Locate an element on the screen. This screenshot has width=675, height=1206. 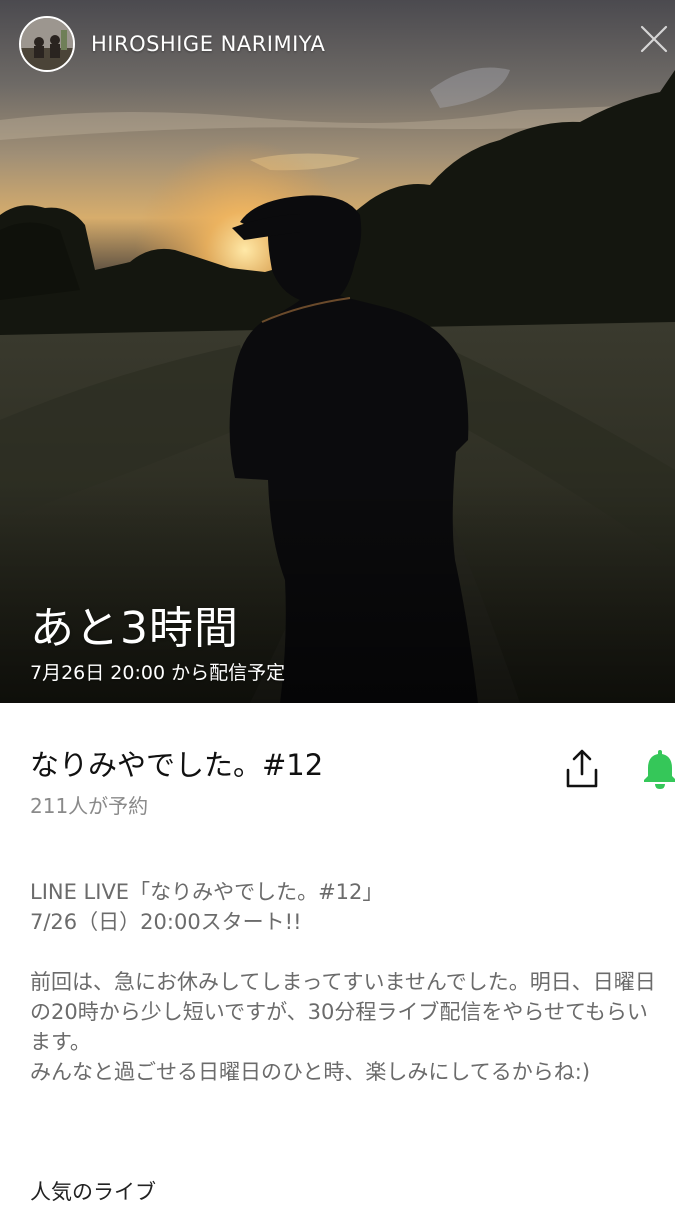
share-icon is located at coordinates (582, 768).